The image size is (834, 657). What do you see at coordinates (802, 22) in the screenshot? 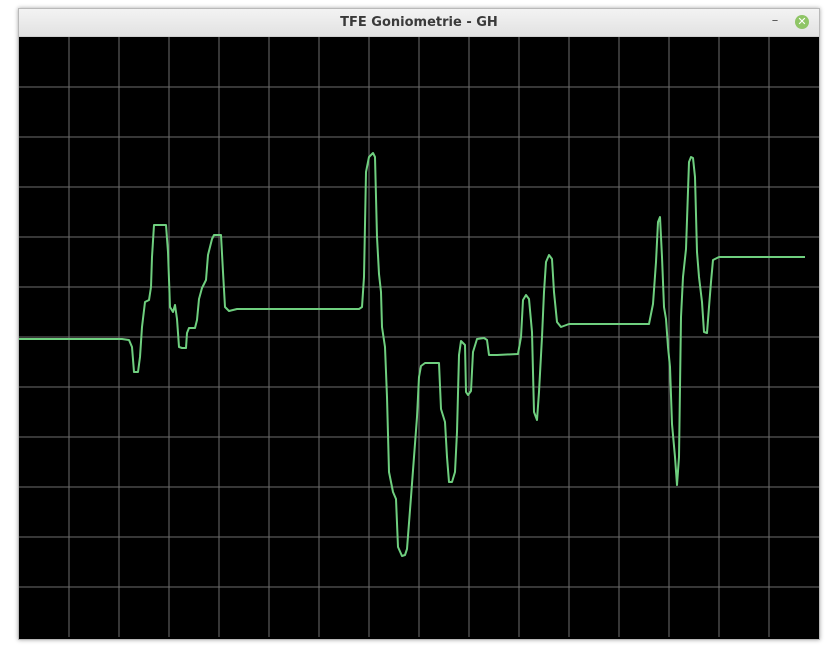
I see `close-button: ✕` at bounding box center [802, 22].